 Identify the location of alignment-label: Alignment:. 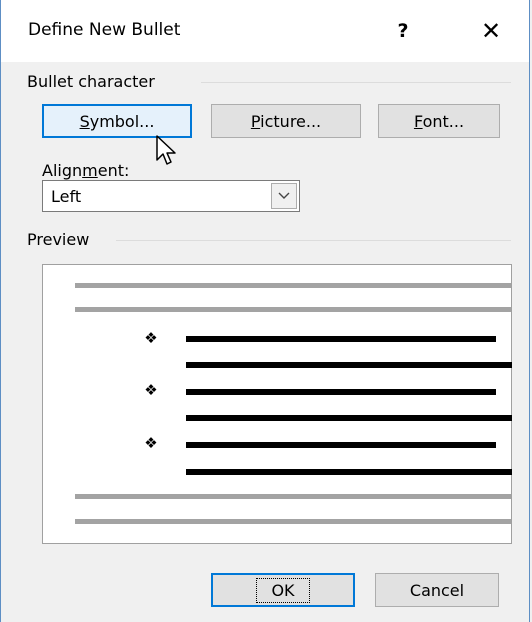
(86, 170).